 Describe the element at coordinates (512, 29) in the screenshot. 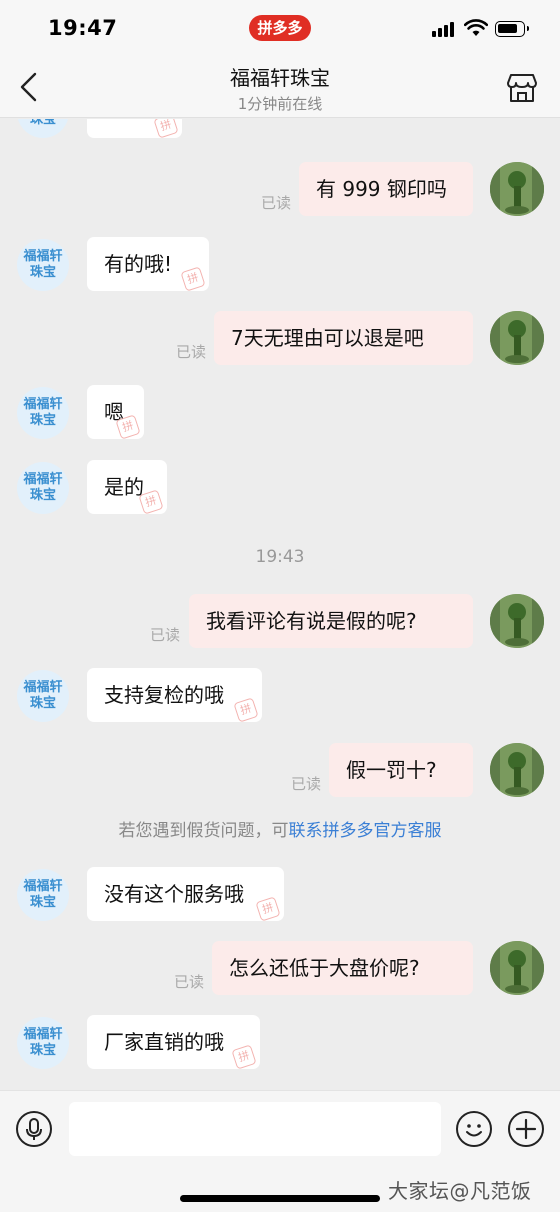

I see `battery-icon` at that location.